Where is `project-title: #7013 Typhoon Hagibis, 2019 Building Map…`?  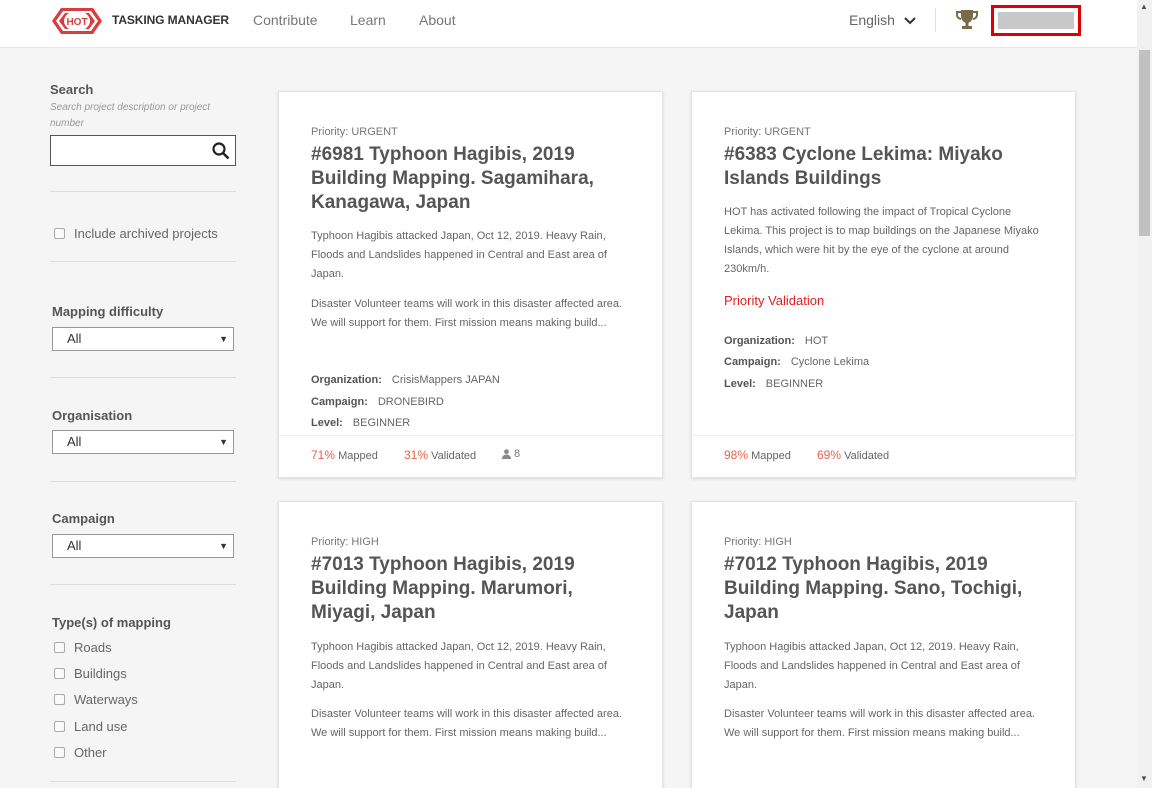 project-title: #7013 Typhoon Hagibis, 2019 Building Map… is located at coordinates (476, 589).